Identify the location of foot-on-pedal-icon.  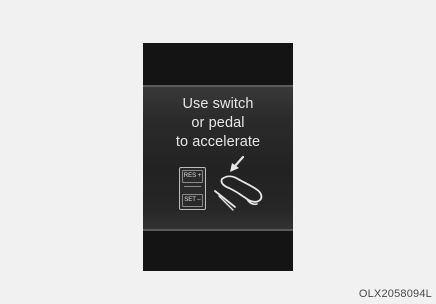
(238, 183).